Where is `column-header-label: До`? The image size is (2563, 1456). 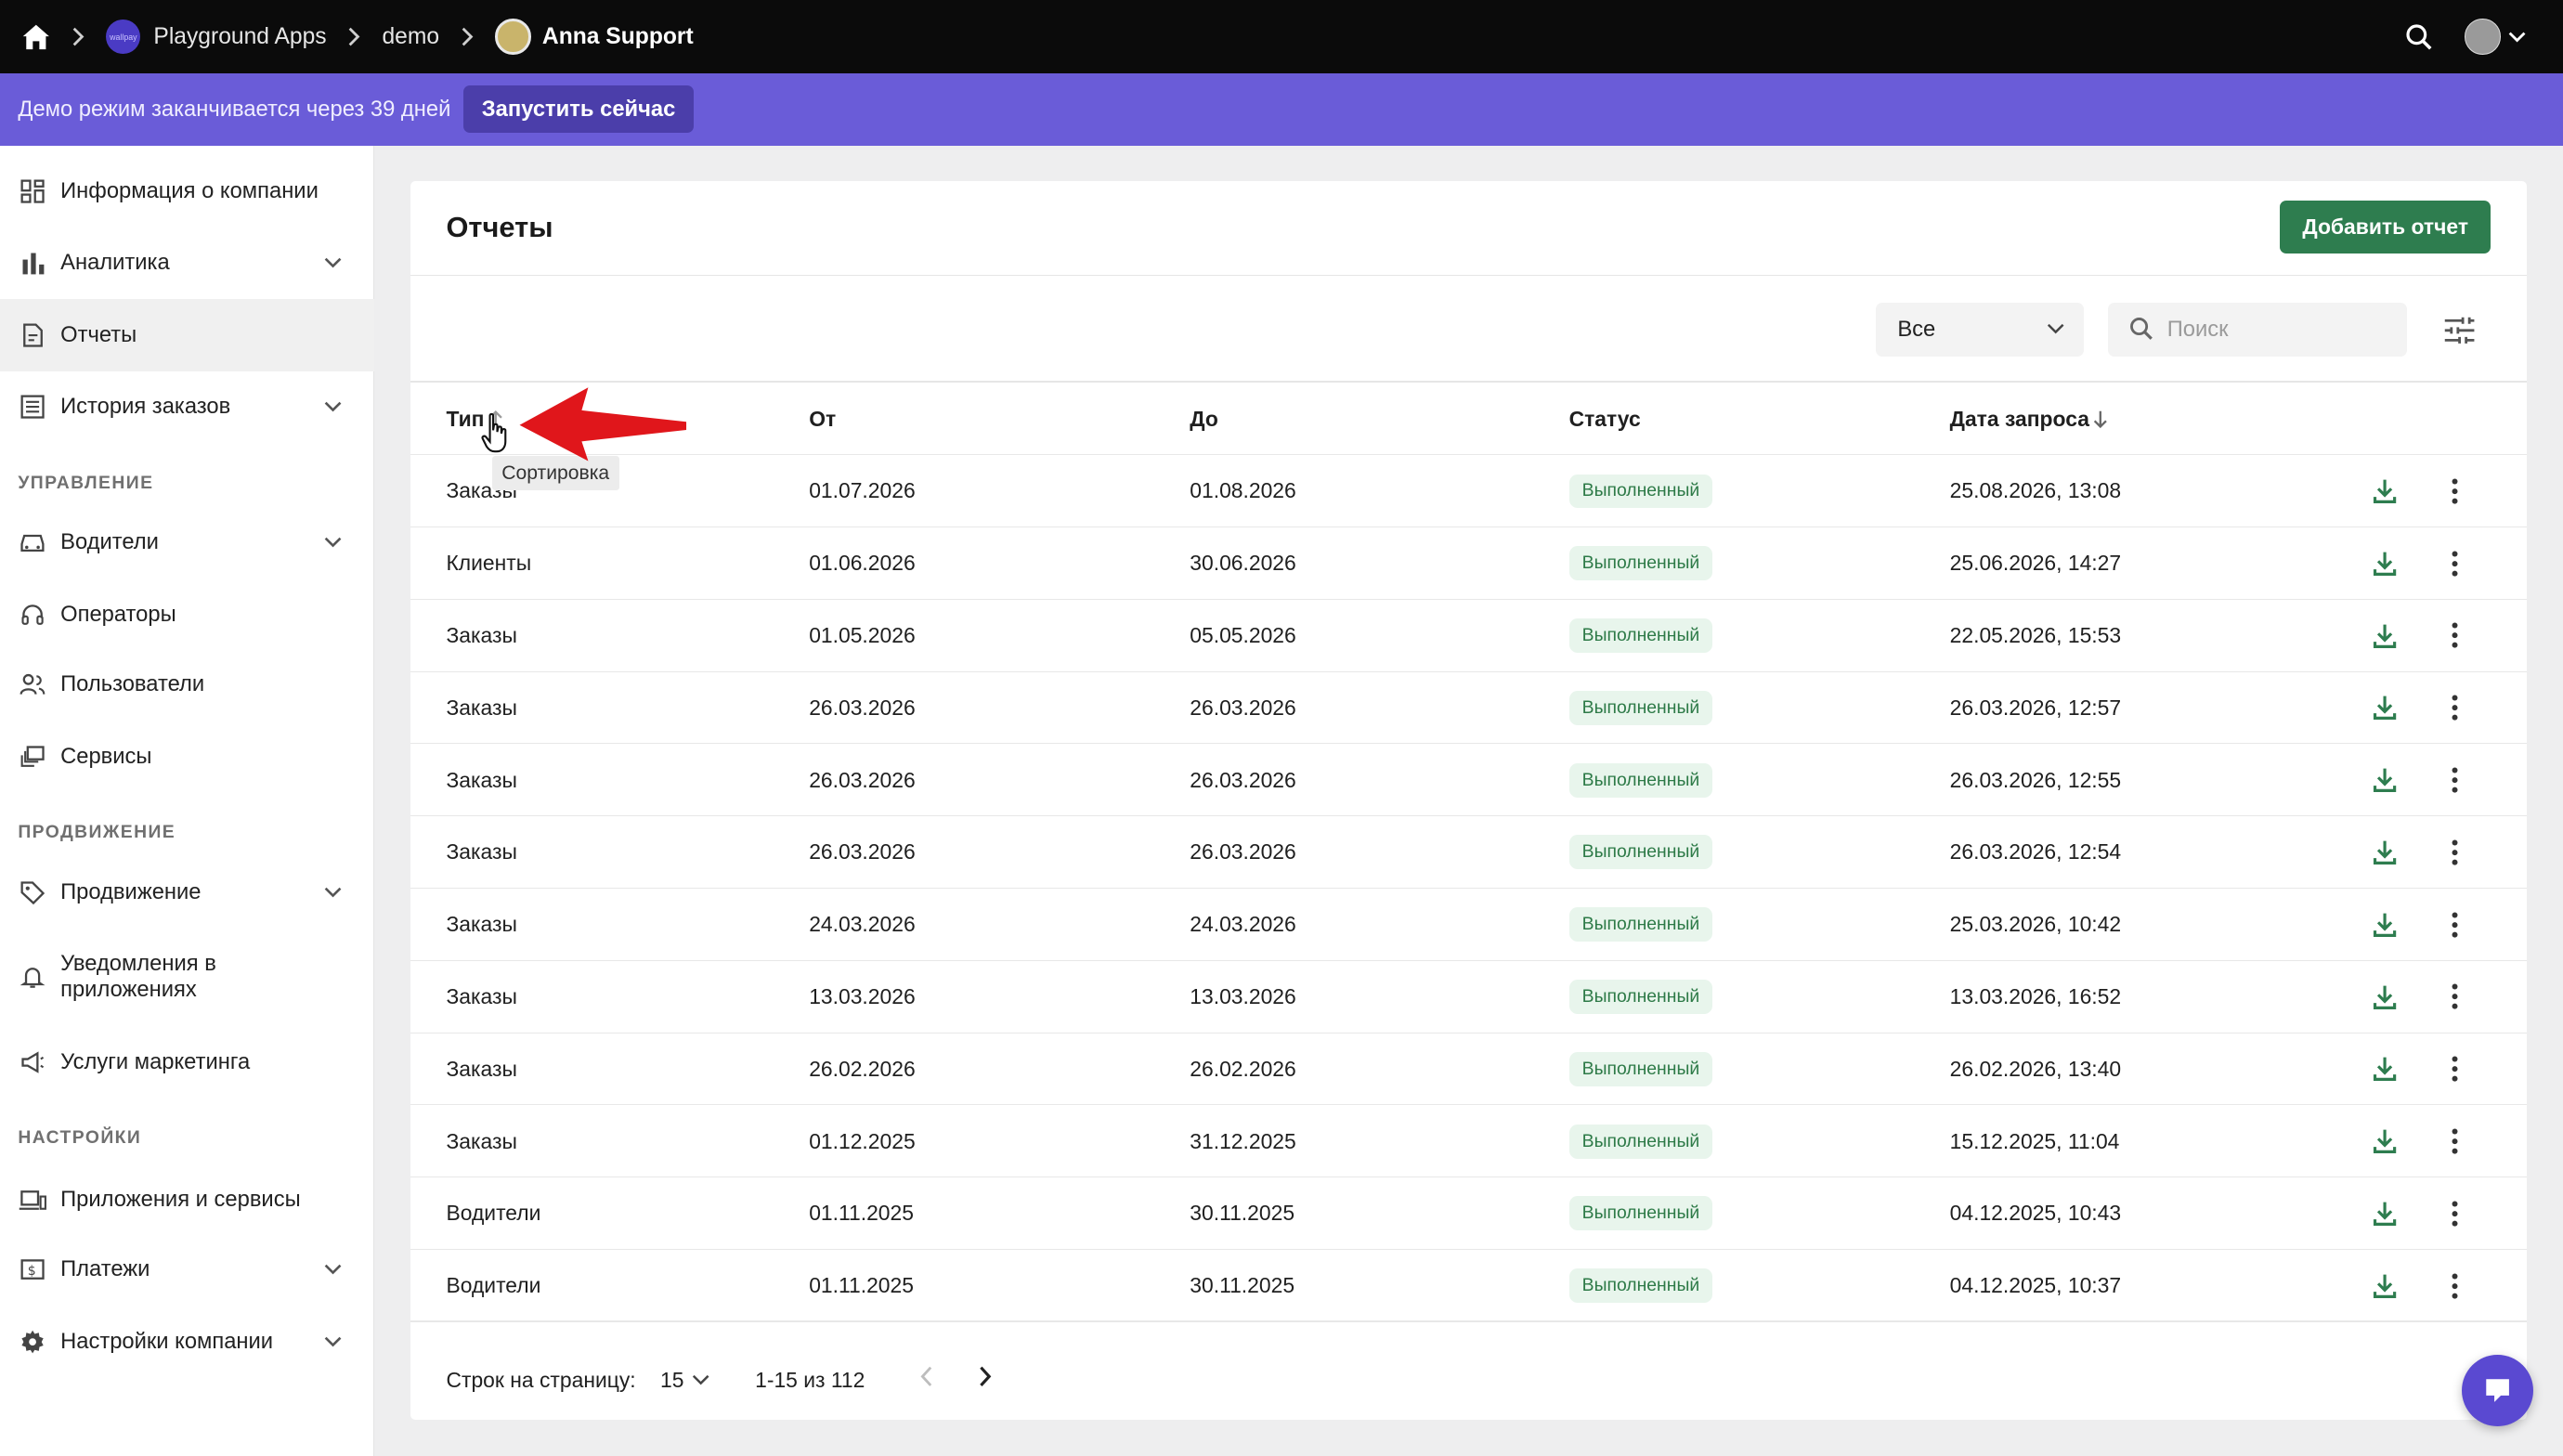 column-header-label: До is located at coordinates (1204, 419).